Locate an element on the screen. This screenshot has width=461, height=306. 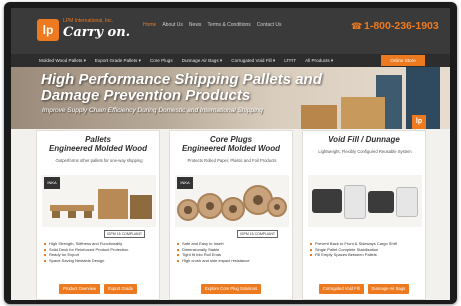
card-title: Core Plugs Engineered Molded Wood is located at coordinates (231, 144).